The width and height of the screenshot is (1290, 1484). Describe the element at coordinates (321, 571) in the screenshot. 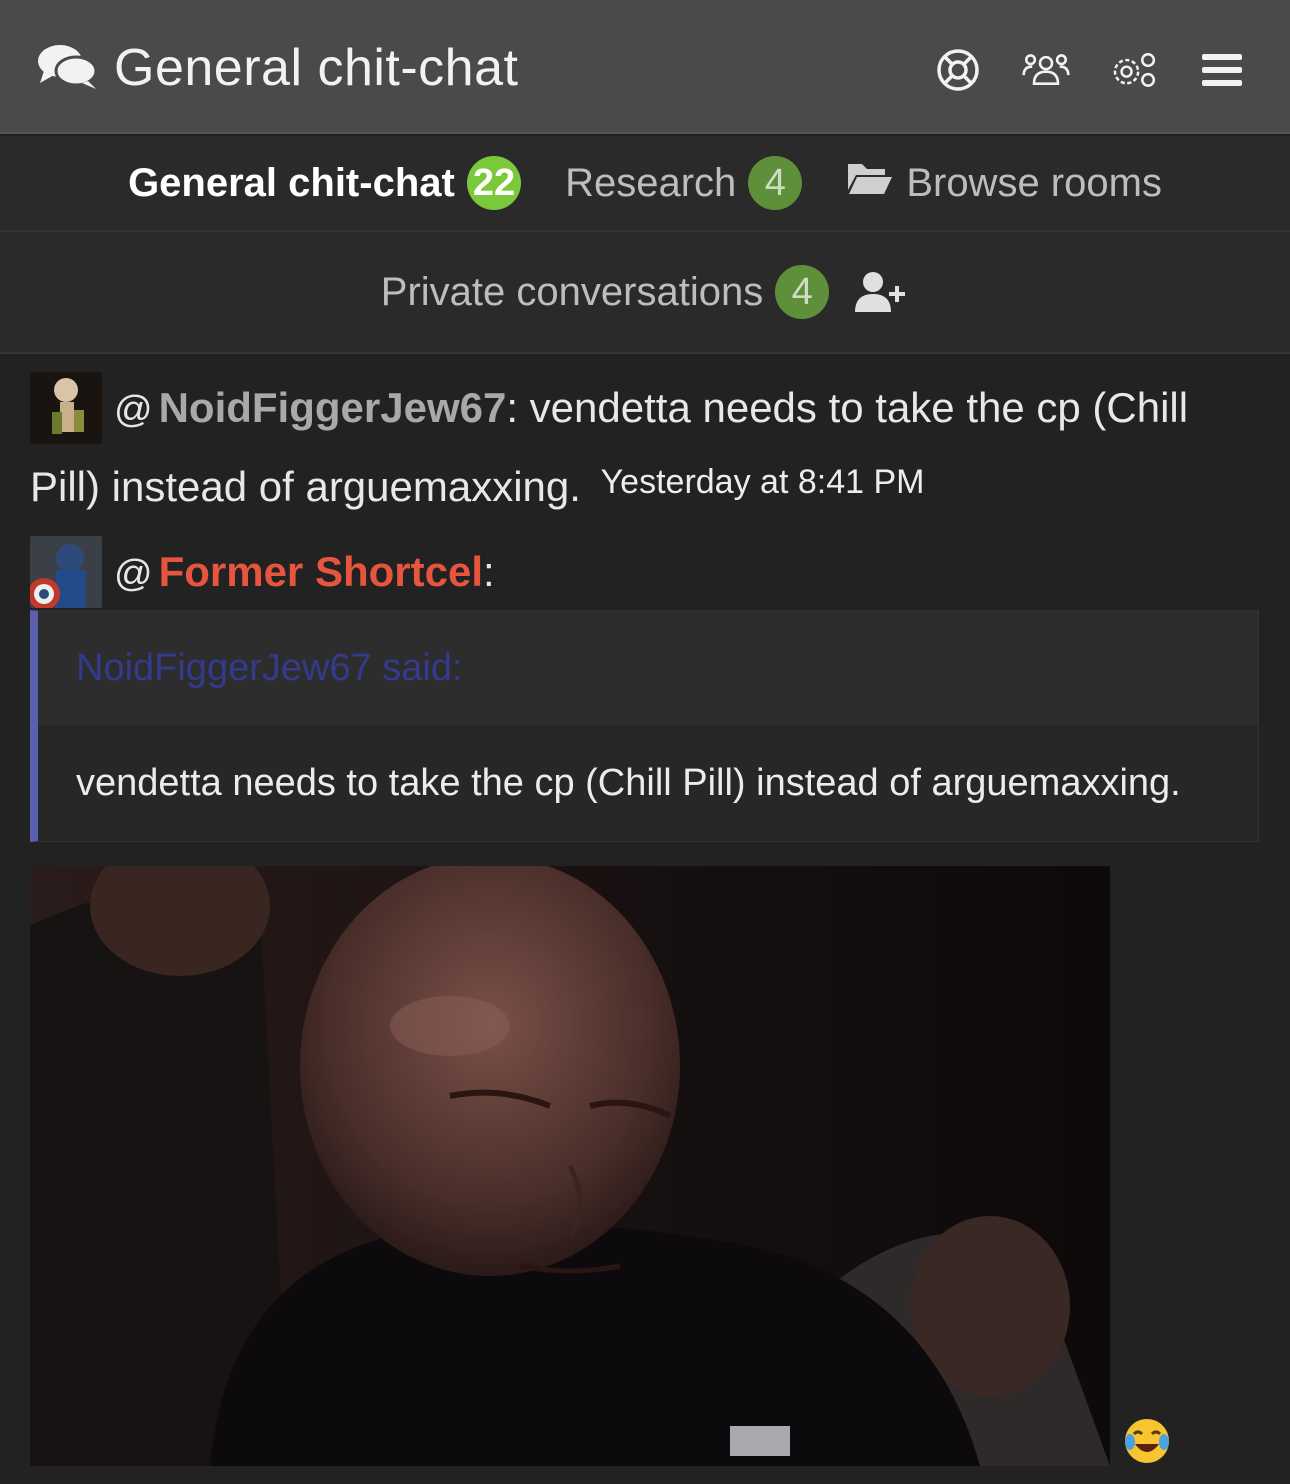

I see `username-link: Former Shortcel` at that location.